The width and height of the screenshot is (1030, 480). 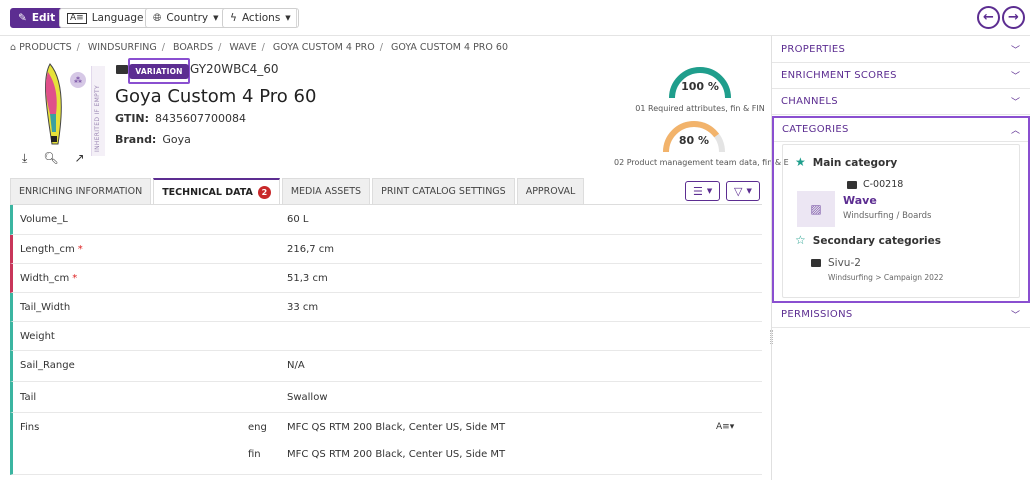 I want to click on secondary-category-item: Sivu-2, so click(x=836, y=263).